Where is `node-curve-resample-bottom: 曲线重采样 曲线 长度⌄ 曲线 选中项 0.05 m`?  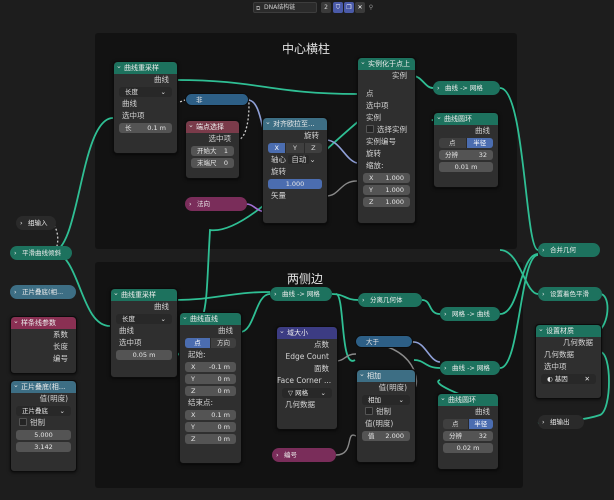
node-curve-resample-bottom: 曲线重采样 曲线 长度⌄ 曲线 选中项 0.05 m is located at coordinates (144, 333).